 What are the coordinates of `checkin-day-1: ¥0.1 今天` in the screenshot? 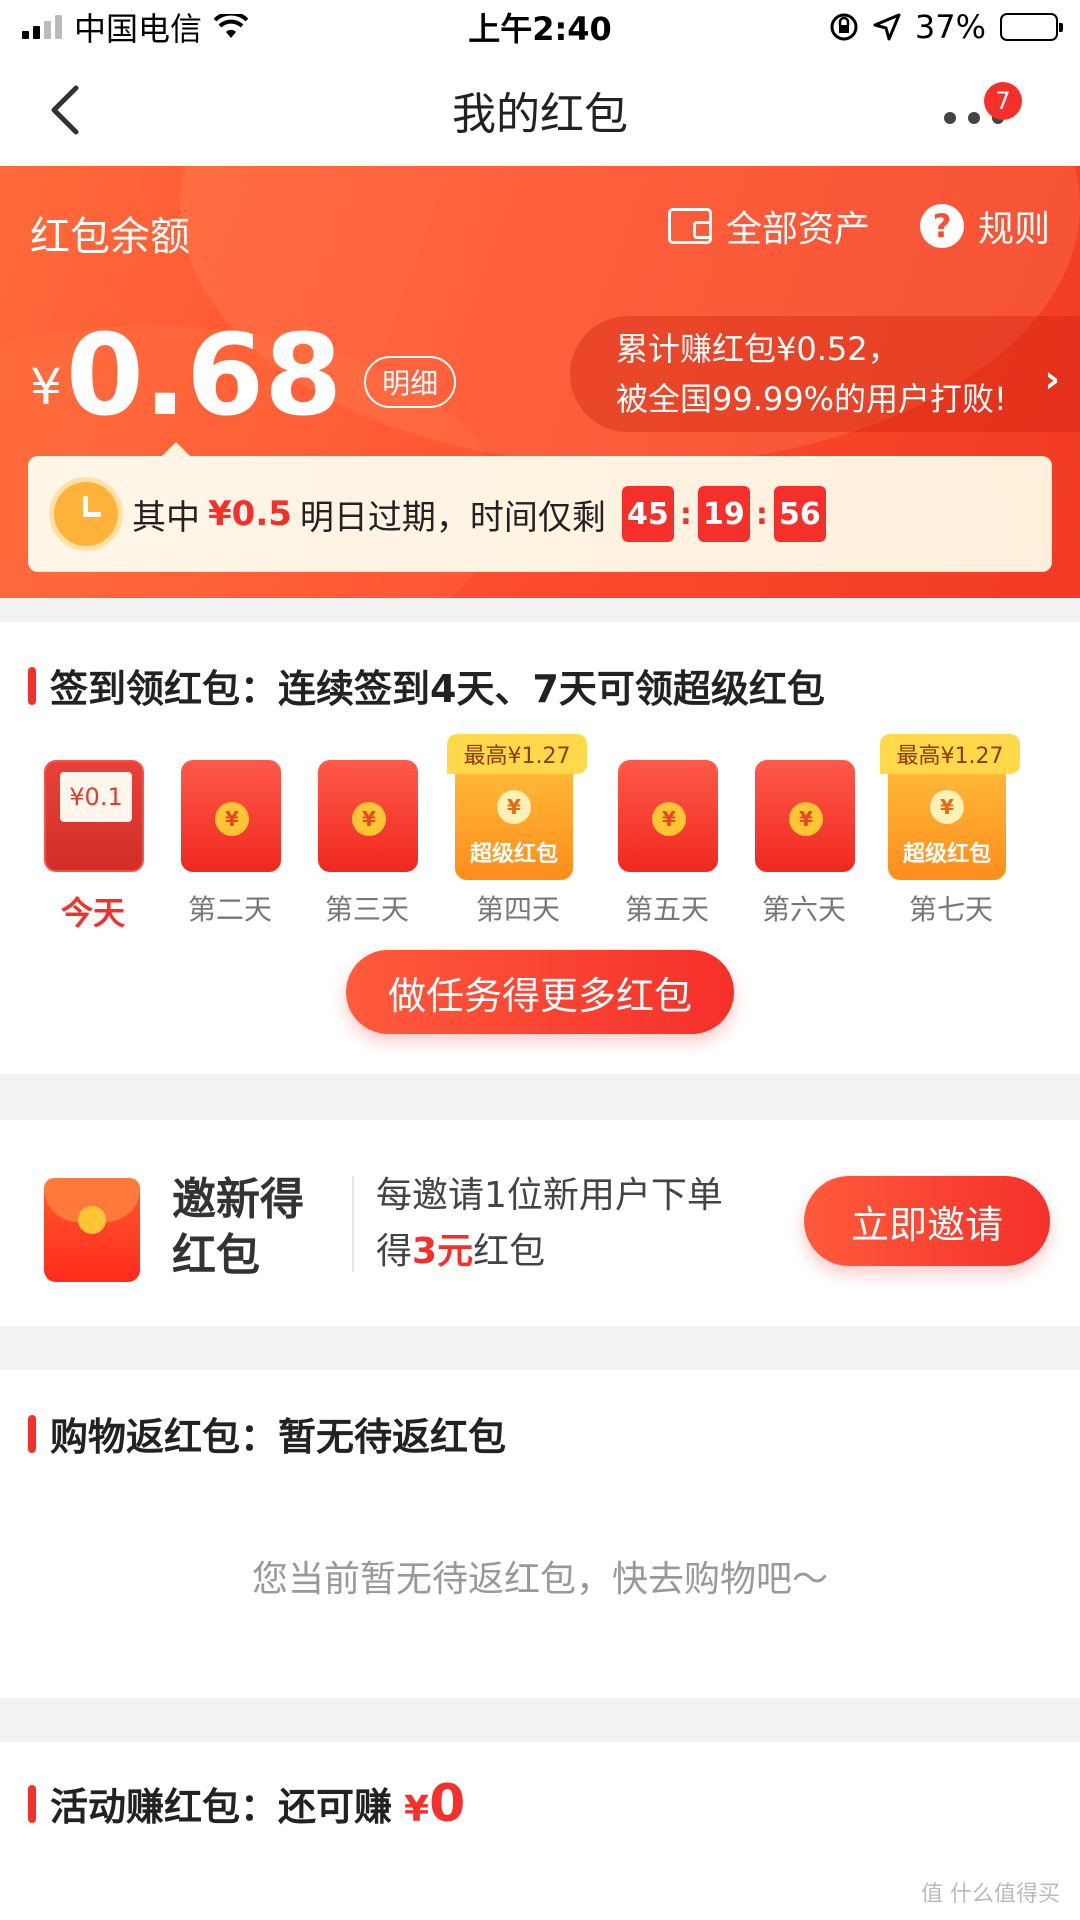 It's located at (93, 836).